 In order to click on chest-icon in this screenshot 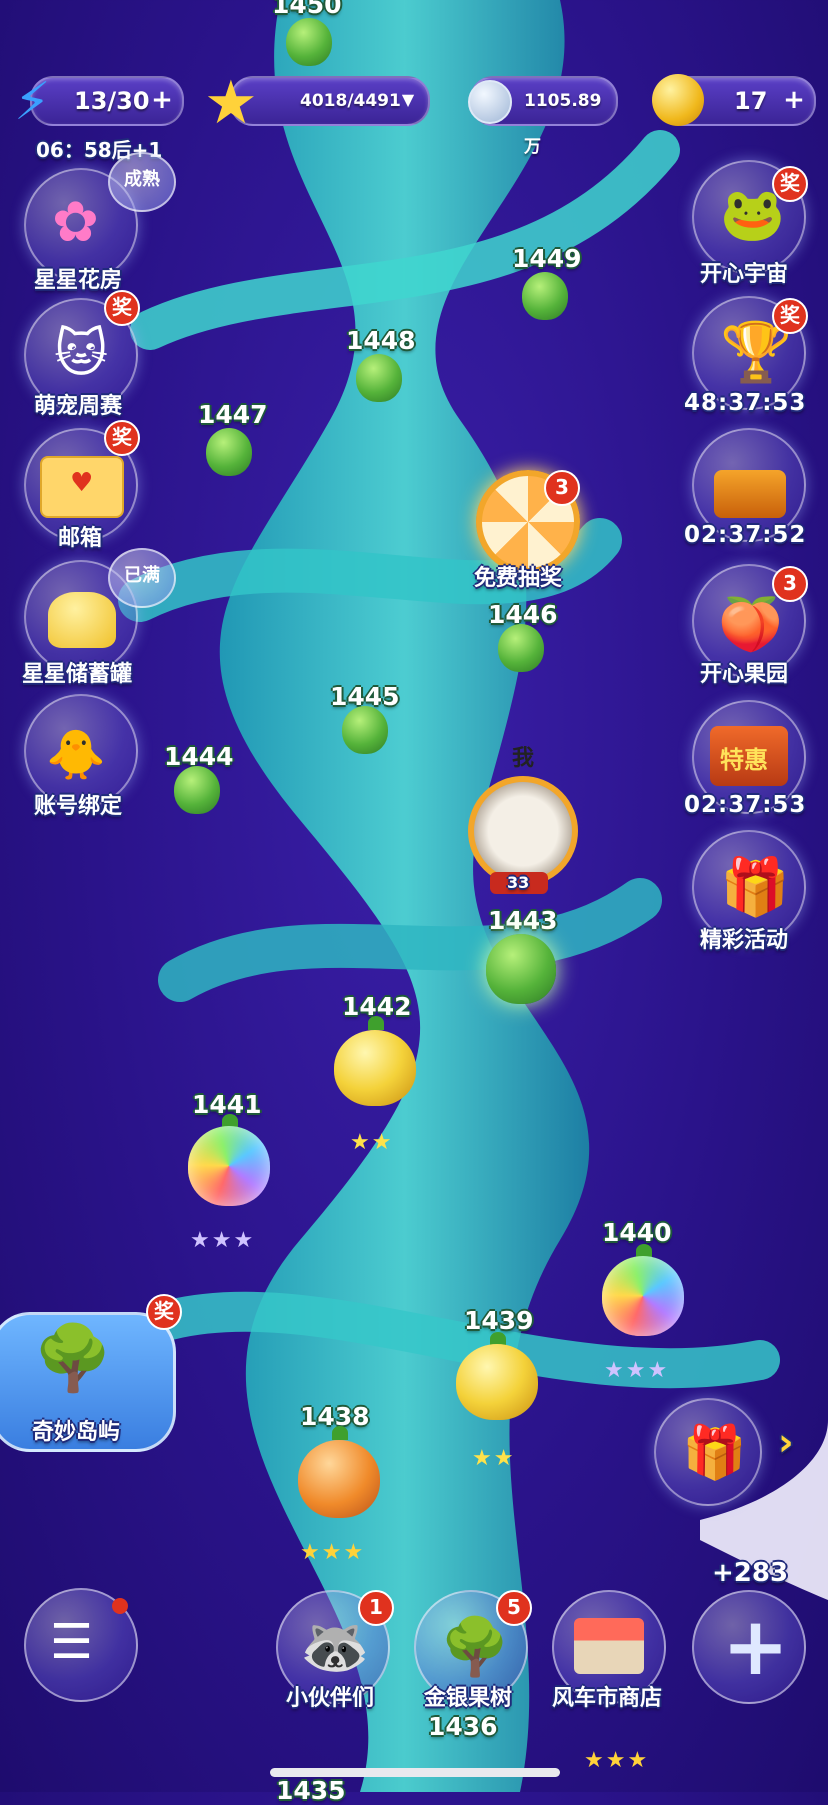, I will do `click(750, 494)`.